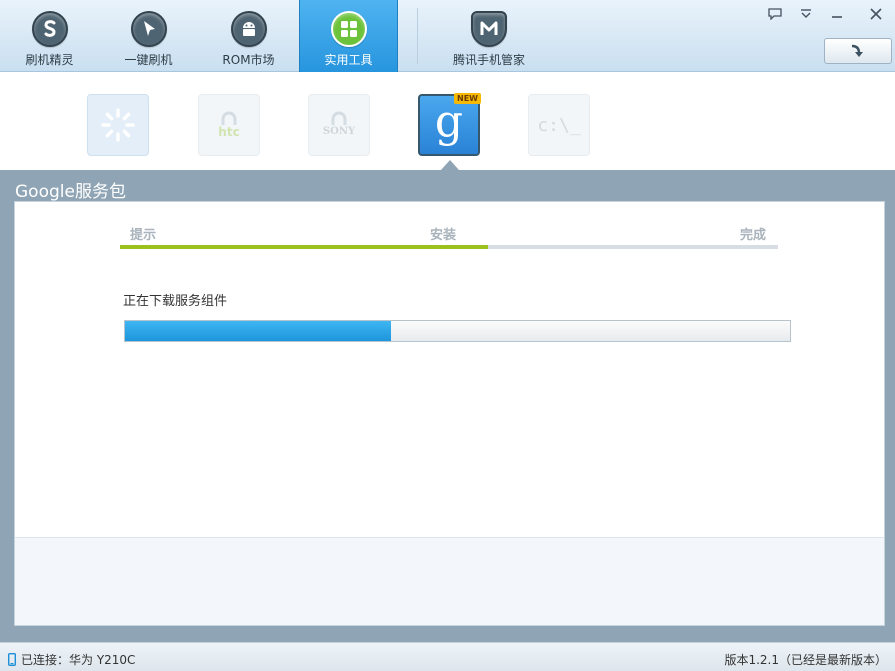  Describe the element at coordinates (148, 60) in the screenshot. I see `nav-label: 一键刷机` at that location.